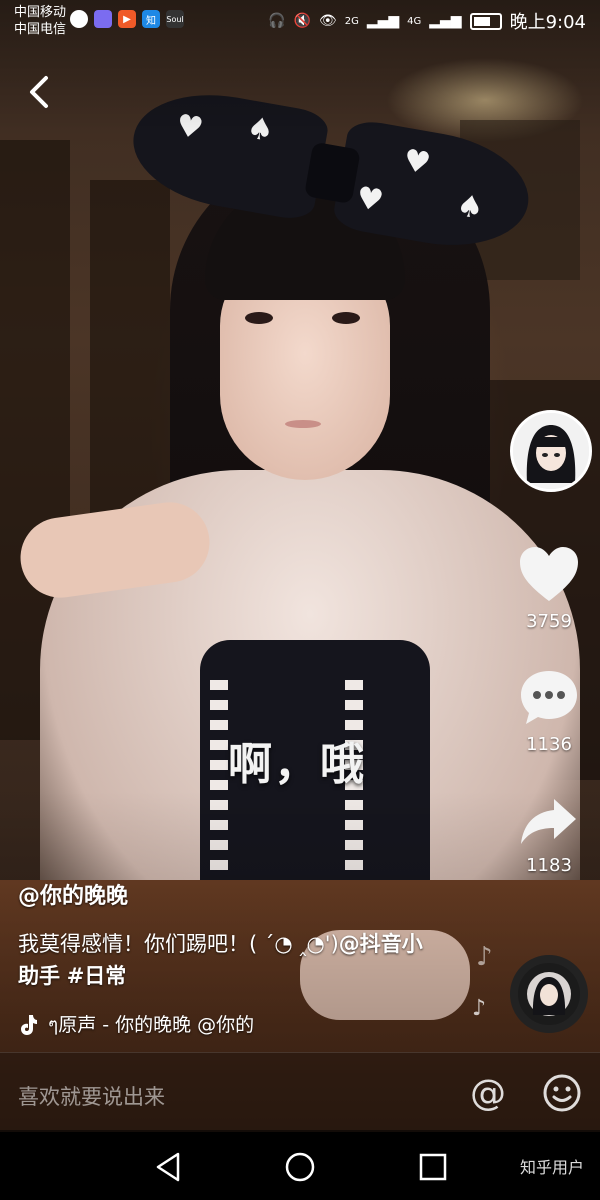  What do you see at coordinates (169, 1167) in the screenshot?
I see `nav-back-icon` at bounding box center [169, 1167].